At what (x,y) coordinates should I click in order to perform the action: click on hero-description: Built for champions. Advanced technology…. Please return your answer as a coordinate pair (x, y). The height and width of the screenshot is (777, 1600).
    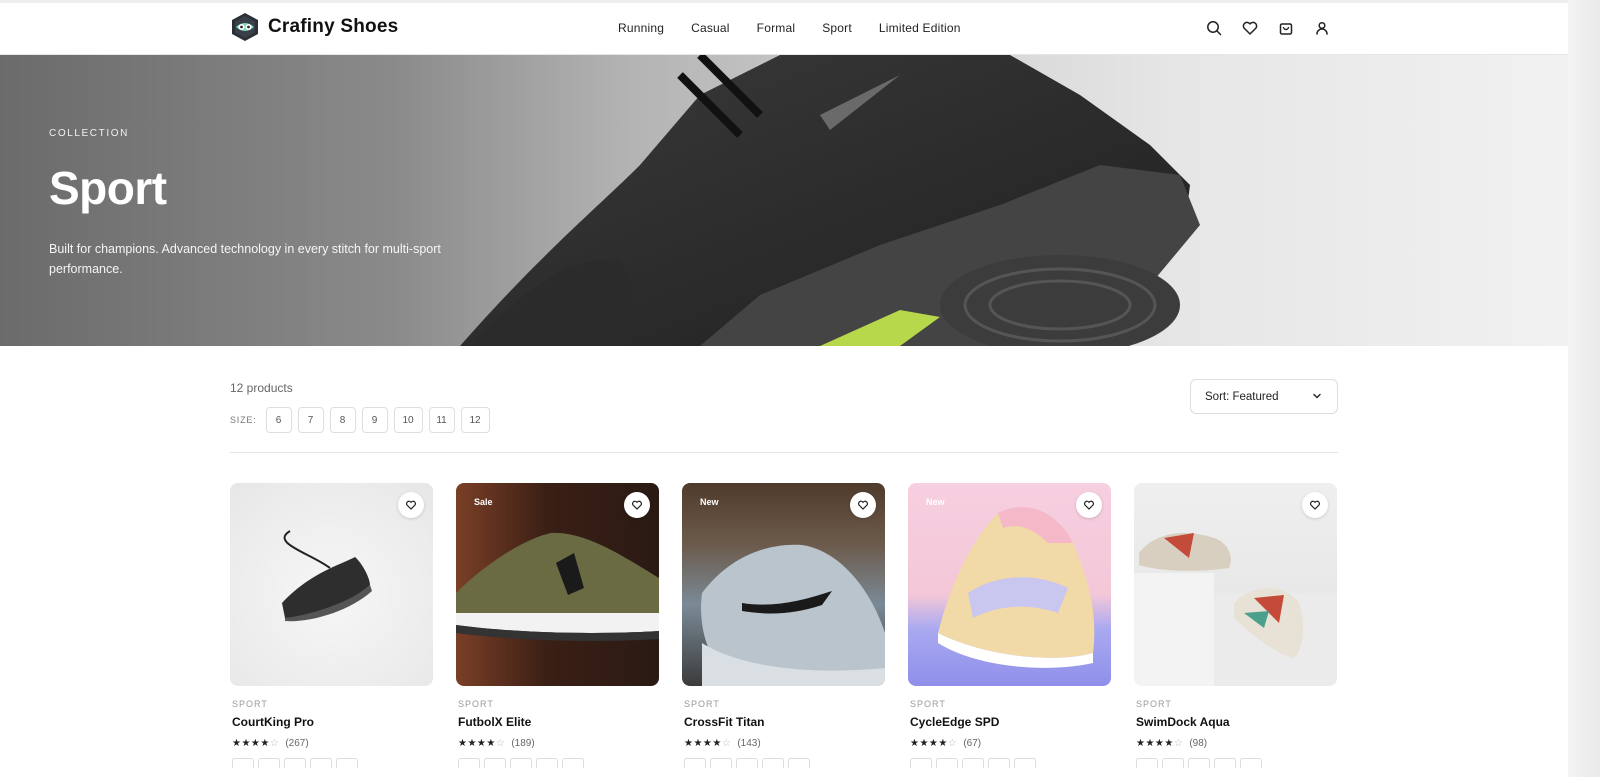
    Looking at the image, I should click on (245, 259).